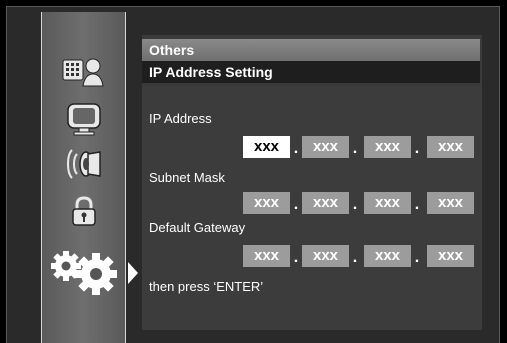 Image resolution: width=507 pixels, height=343 pixels. Describe the element at coordinates (206, 286) in the screenshot. I see `instruction-text: then press ‘ENTER’` at that location.